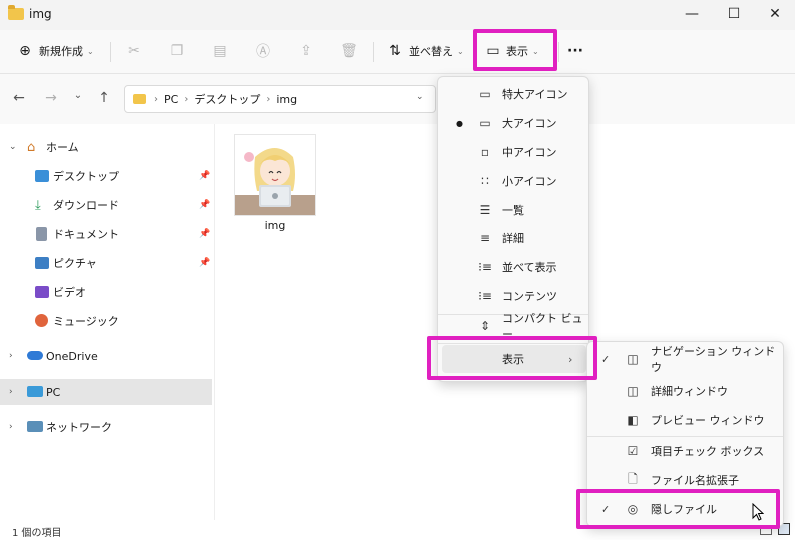  I want to click on menu-item-label: 中アイコン, so click(529, 152).